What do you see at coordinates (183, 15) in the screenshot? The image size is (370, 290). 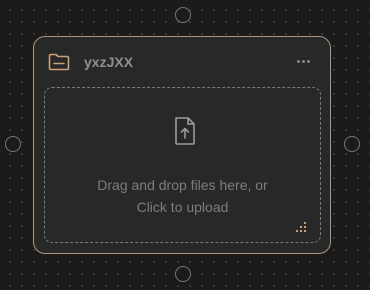 I see `connection-handle-top` at bounding box center [183, 15].